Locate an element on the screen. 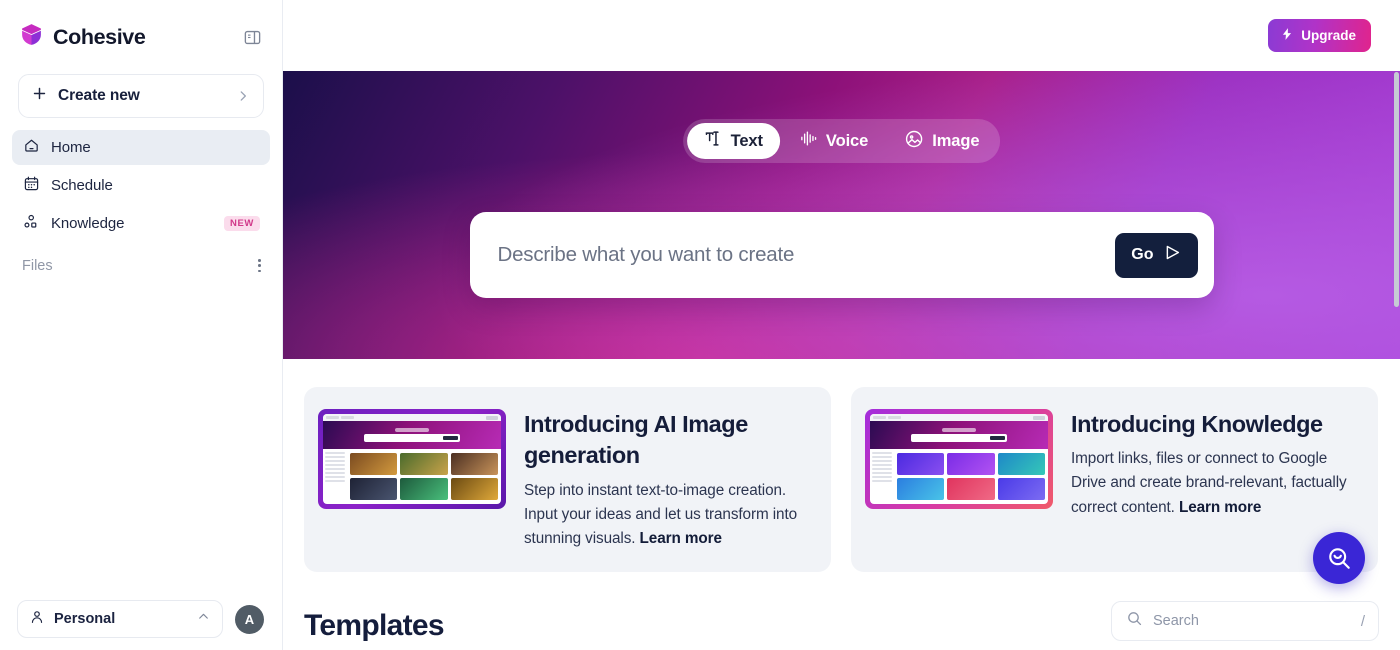 The height and width of the screenshot is (650, 1400). sidebar-item-label: Knowledge is located at coordinates (88, 223).